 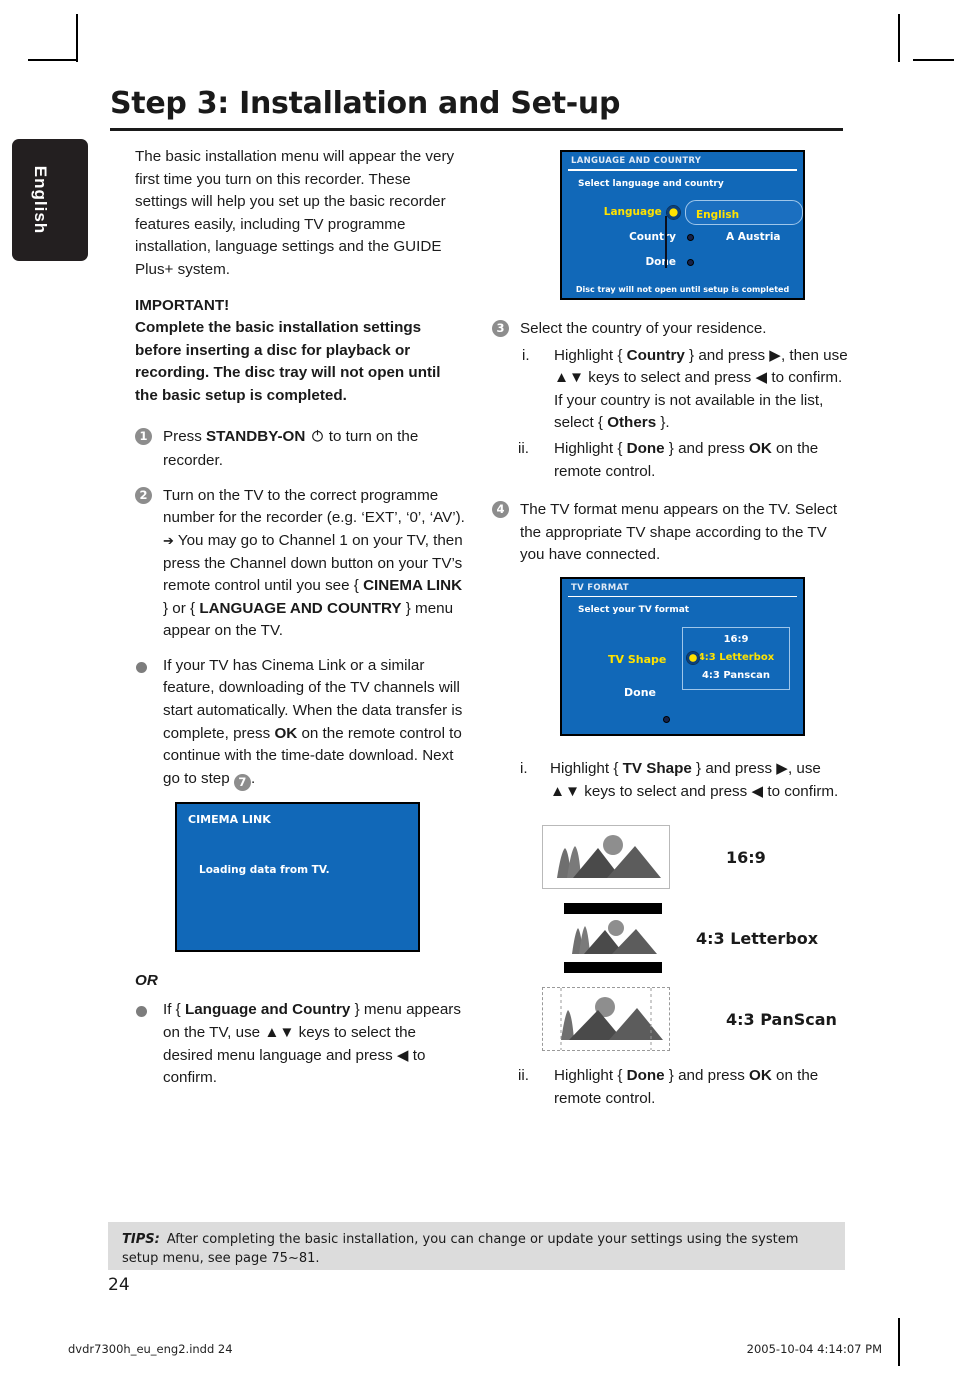 I want to click on lc-country-value: A Austria, so click(x=753, y=237).